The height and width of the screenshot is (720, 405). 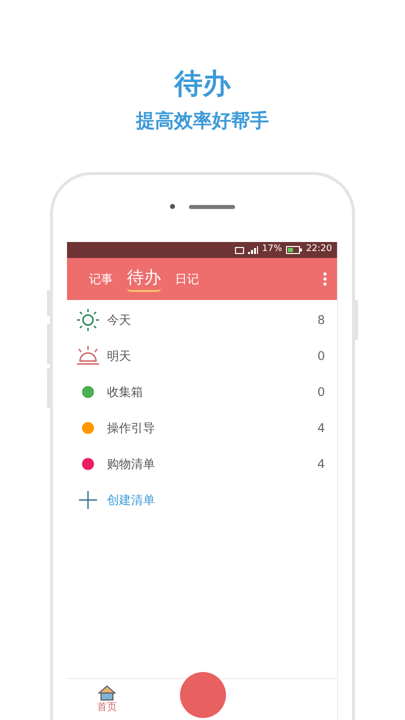 What do you see at coordinates (203, 695) in the screenshot?
I see `fab-button` at bounding box center [203, 695].